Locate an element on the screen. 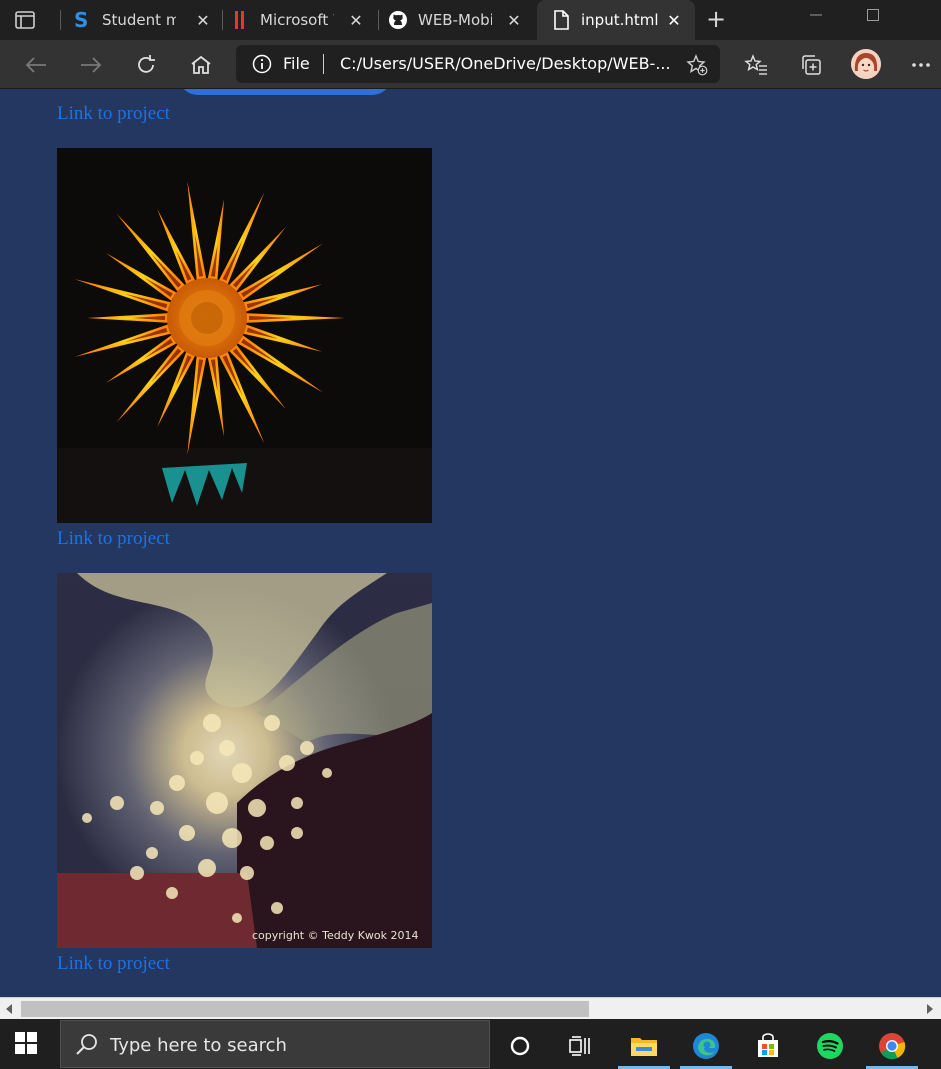 The image size is (941, 1069). image-watermark: copyright © Teddy Kwok 2014 is located at coordinates (335, 935).